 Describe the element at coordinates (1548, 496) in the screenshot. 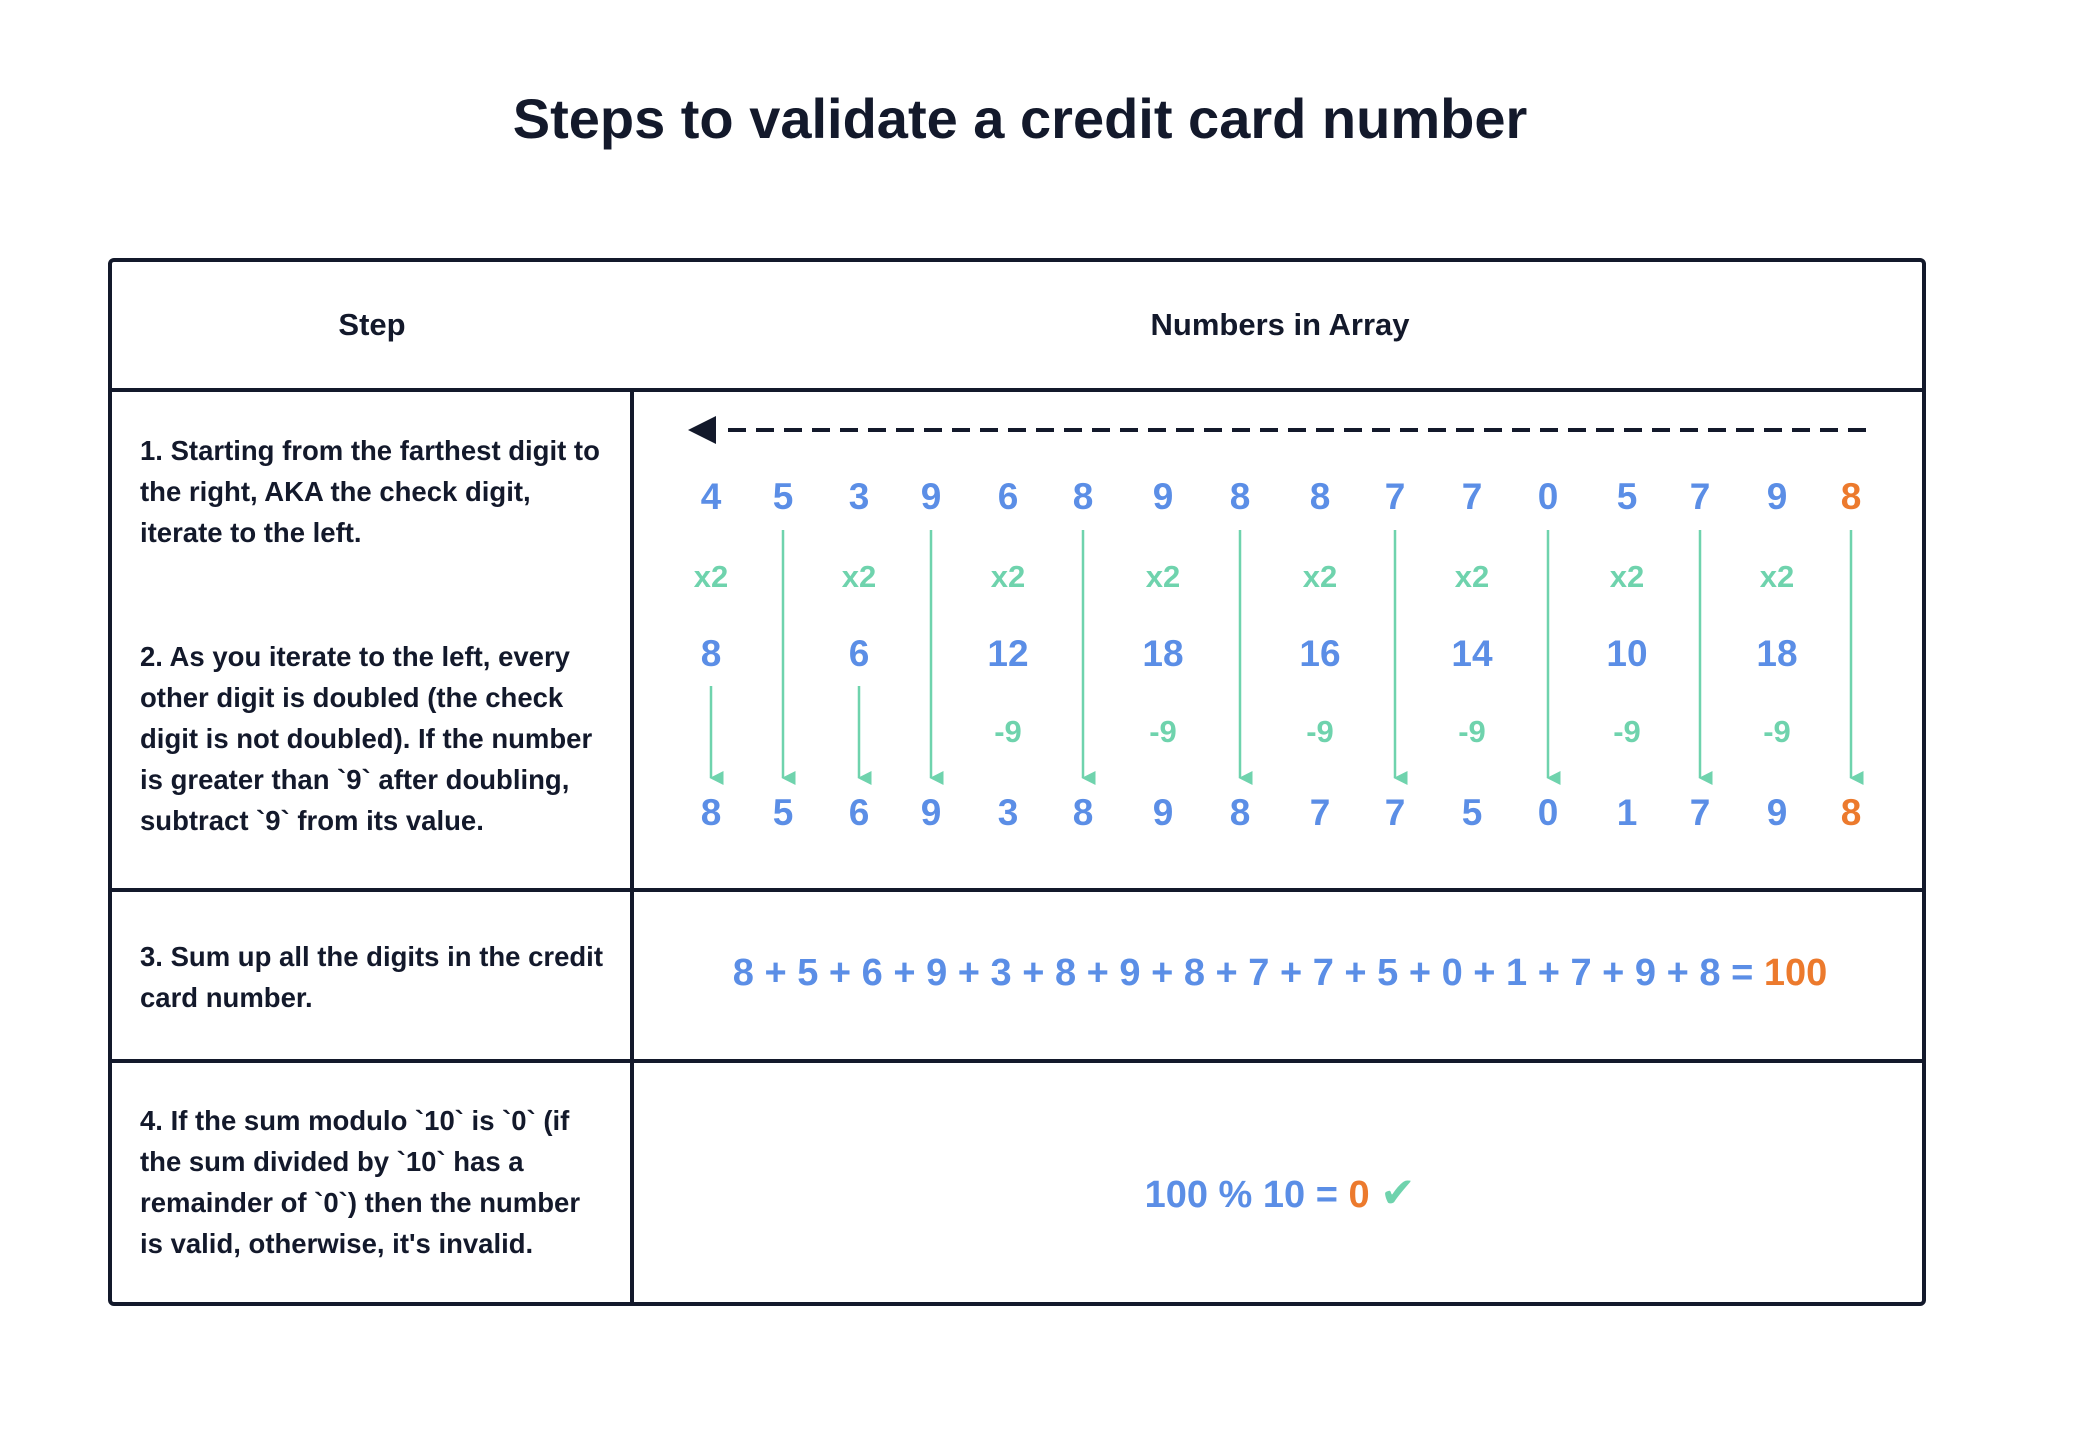

I see `original-digit: 0` at that location.